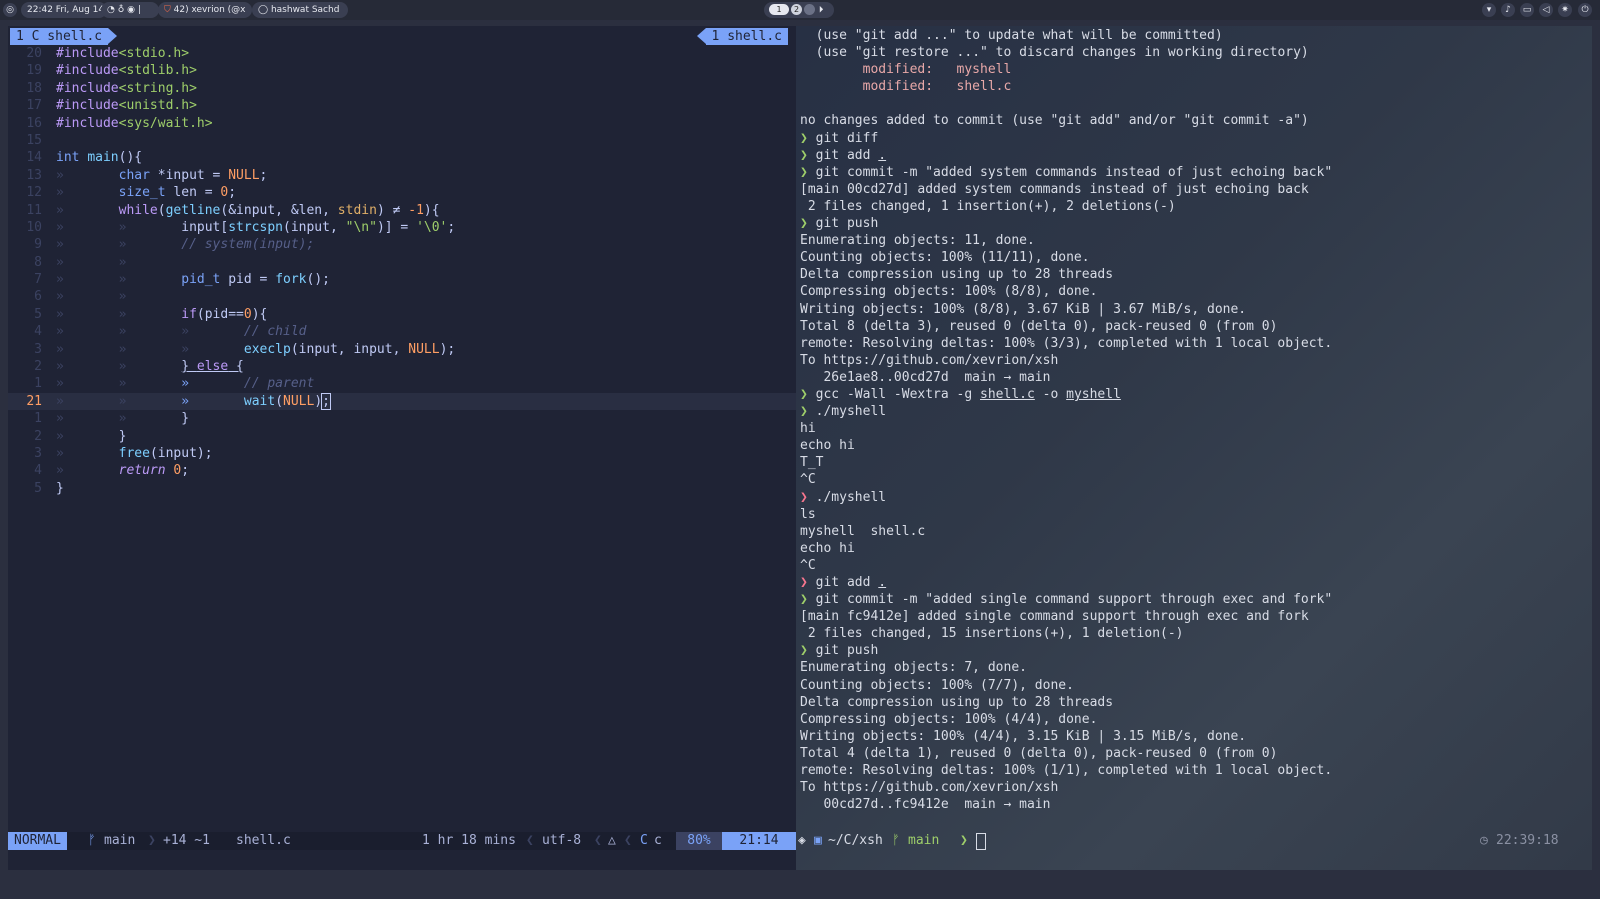 The height and width of the screenshot is (899, 1600). Describe the element at coordinates (38, 349) in the screenshot. I see `line-number: 3` at that location.